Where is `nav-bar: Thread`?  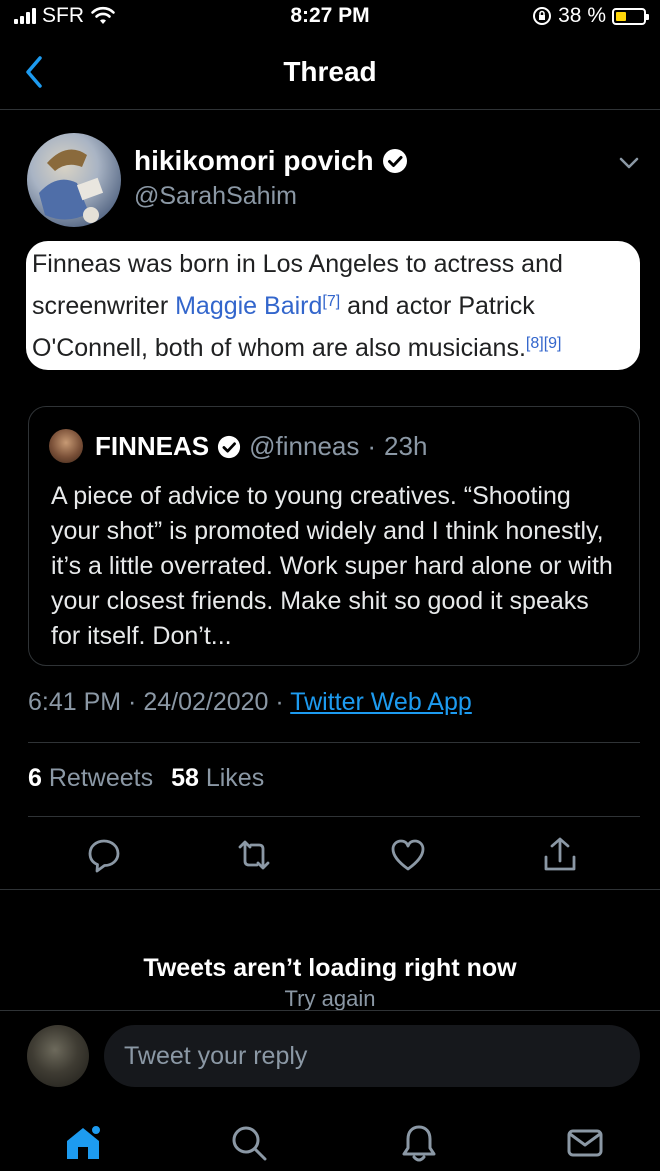
nav-bar: Thread is located at coordinates (330, 74).